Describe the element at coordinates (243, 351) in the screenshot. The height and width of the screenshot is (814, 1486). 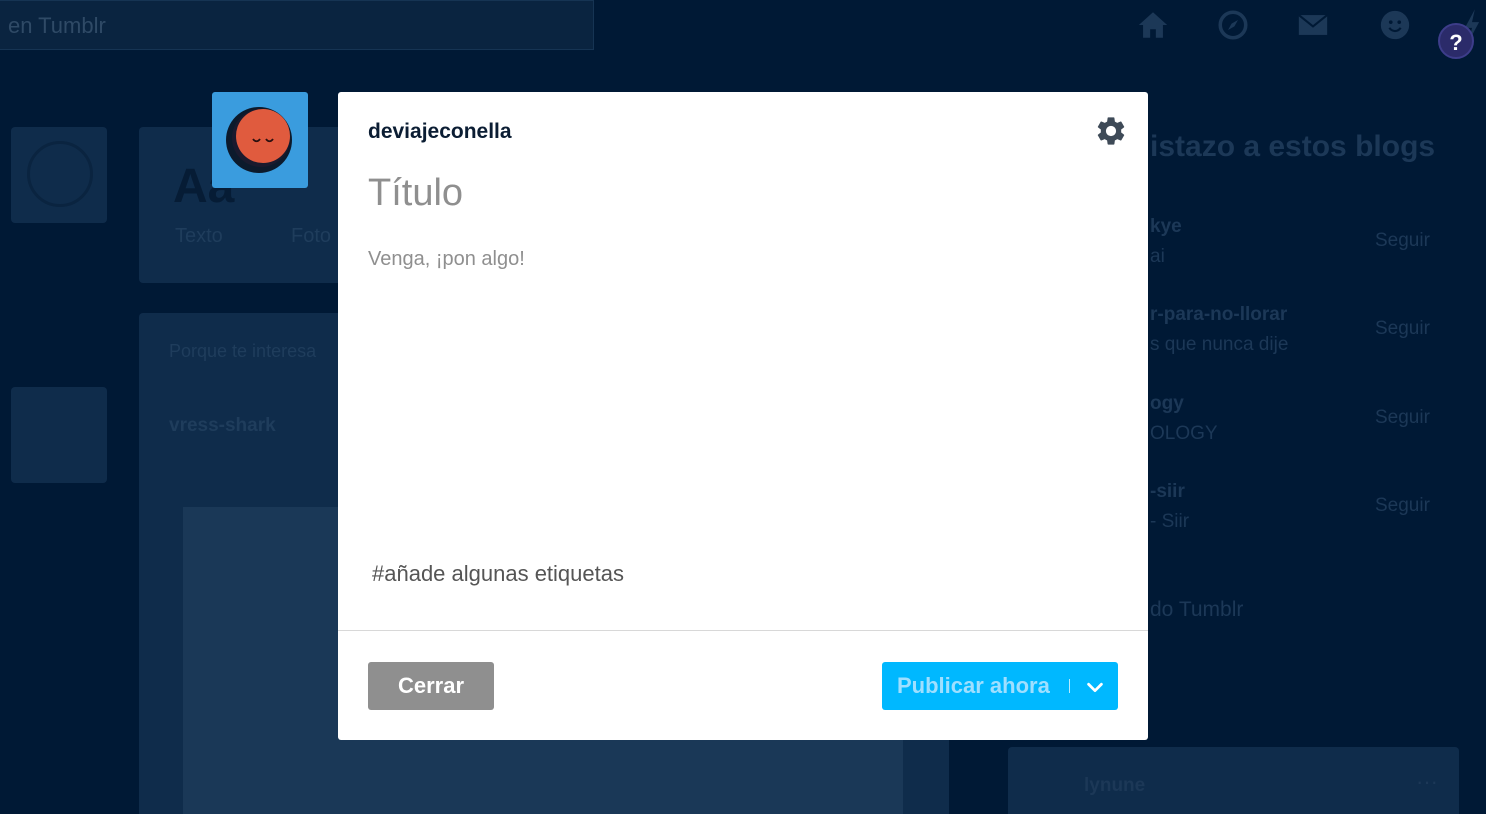
I see `feed-reason: Porque te interesa` at that location.